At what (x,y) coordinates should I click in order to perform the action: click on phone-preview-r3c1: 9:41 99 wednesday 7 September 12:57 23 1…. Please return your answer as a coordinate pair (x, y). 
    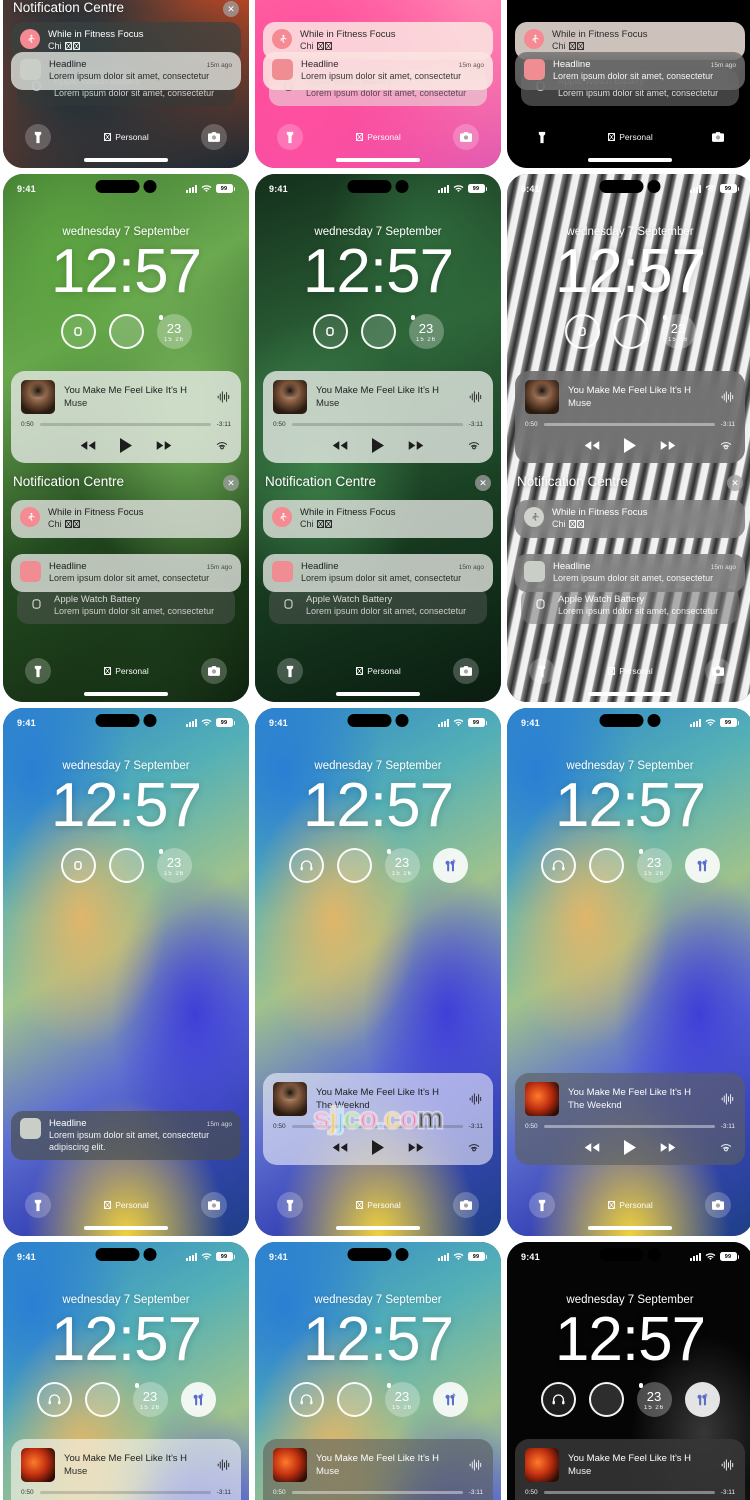
    Looking at the image, I should click on (126, 972).